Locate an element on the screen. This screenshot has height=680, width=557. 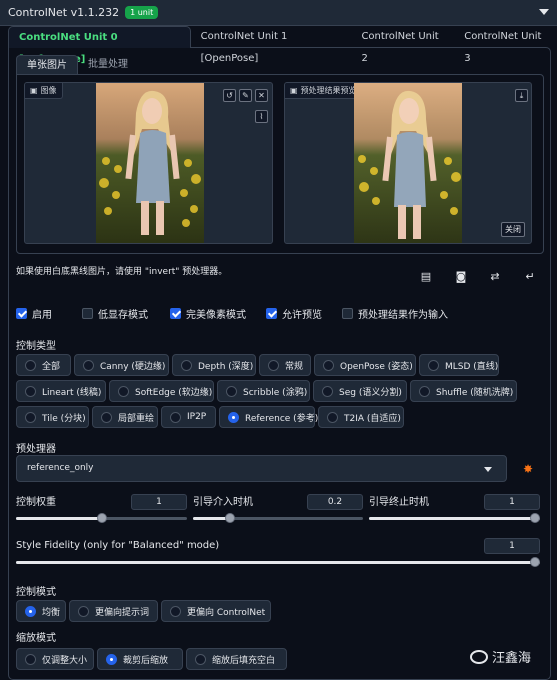
weight-input: 1 is located at coordinates (159, 502).